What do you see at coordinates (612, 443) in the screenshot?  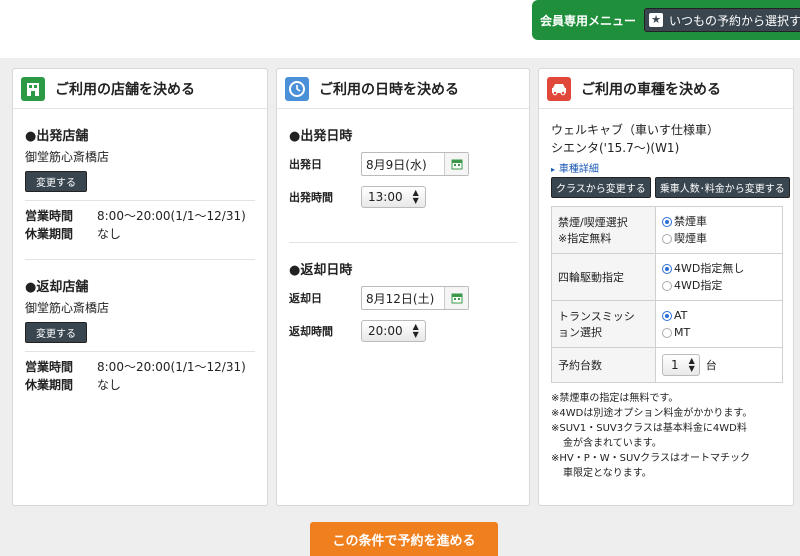 I see `note: 金が含まれています。` at bounding box center [612, 443].